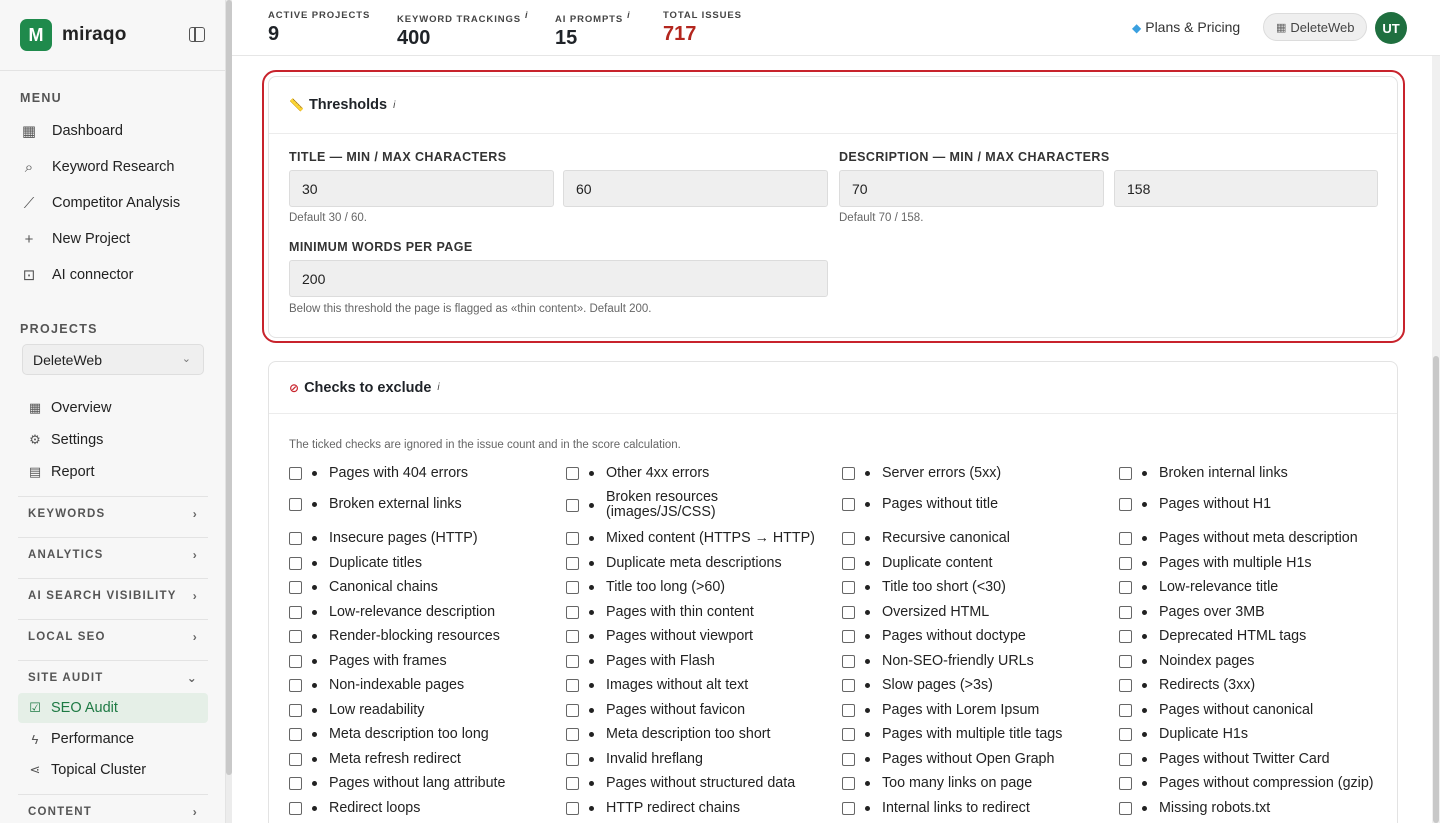  Describe the element at coordinates (1186, 661) in the screenshot. I see `exclude-check-item: Noindex pages` at that location.